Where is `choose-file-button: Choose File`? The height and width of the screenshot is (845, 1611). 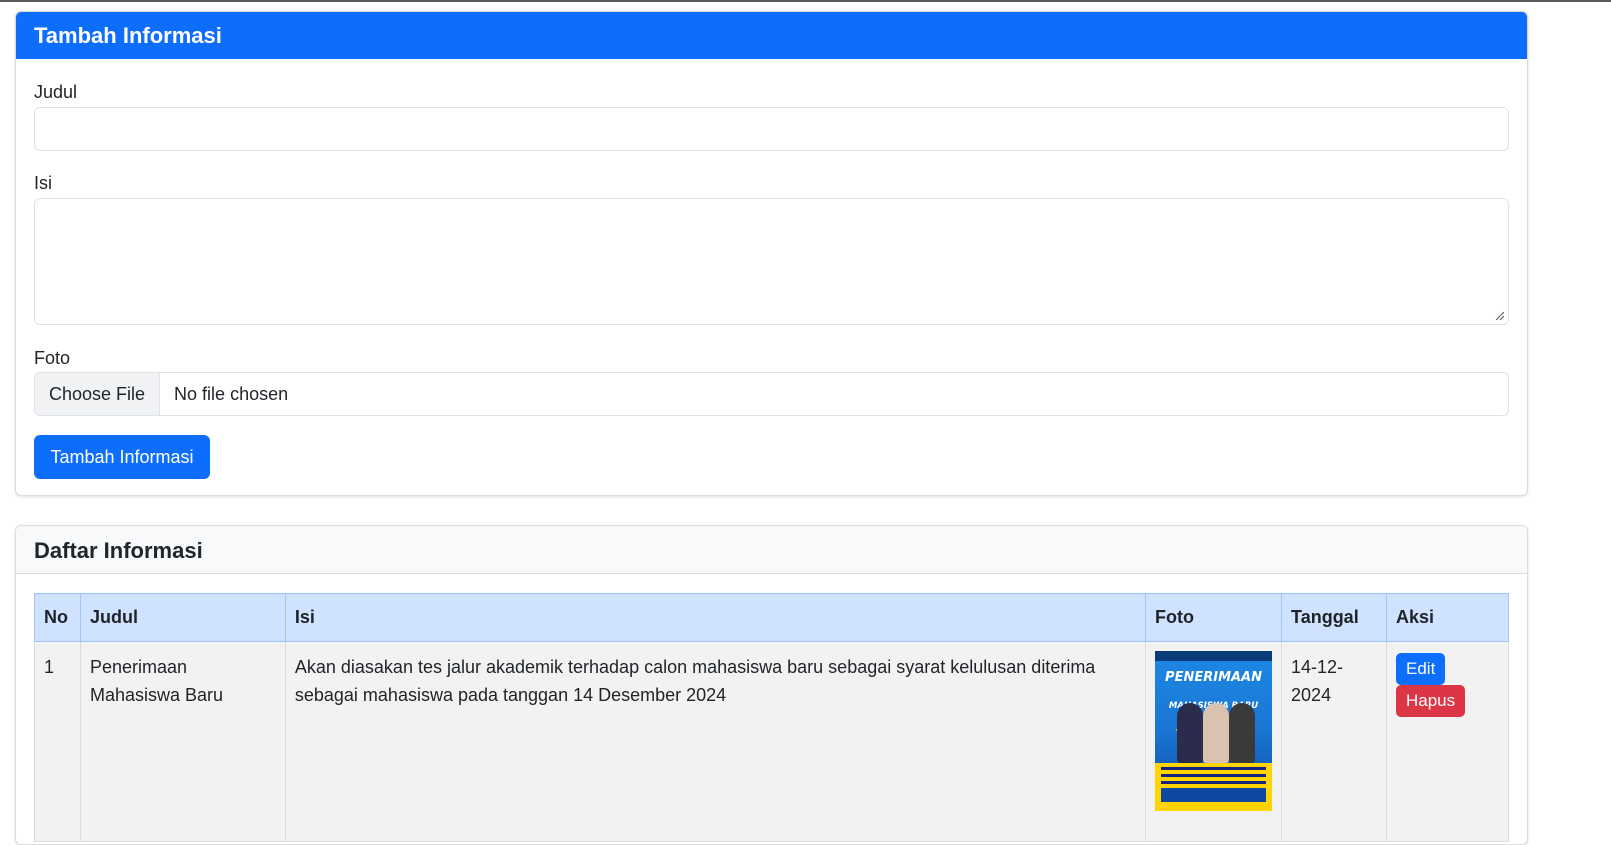
choose-file-button: Choose File is located at coordinates (98, 394).